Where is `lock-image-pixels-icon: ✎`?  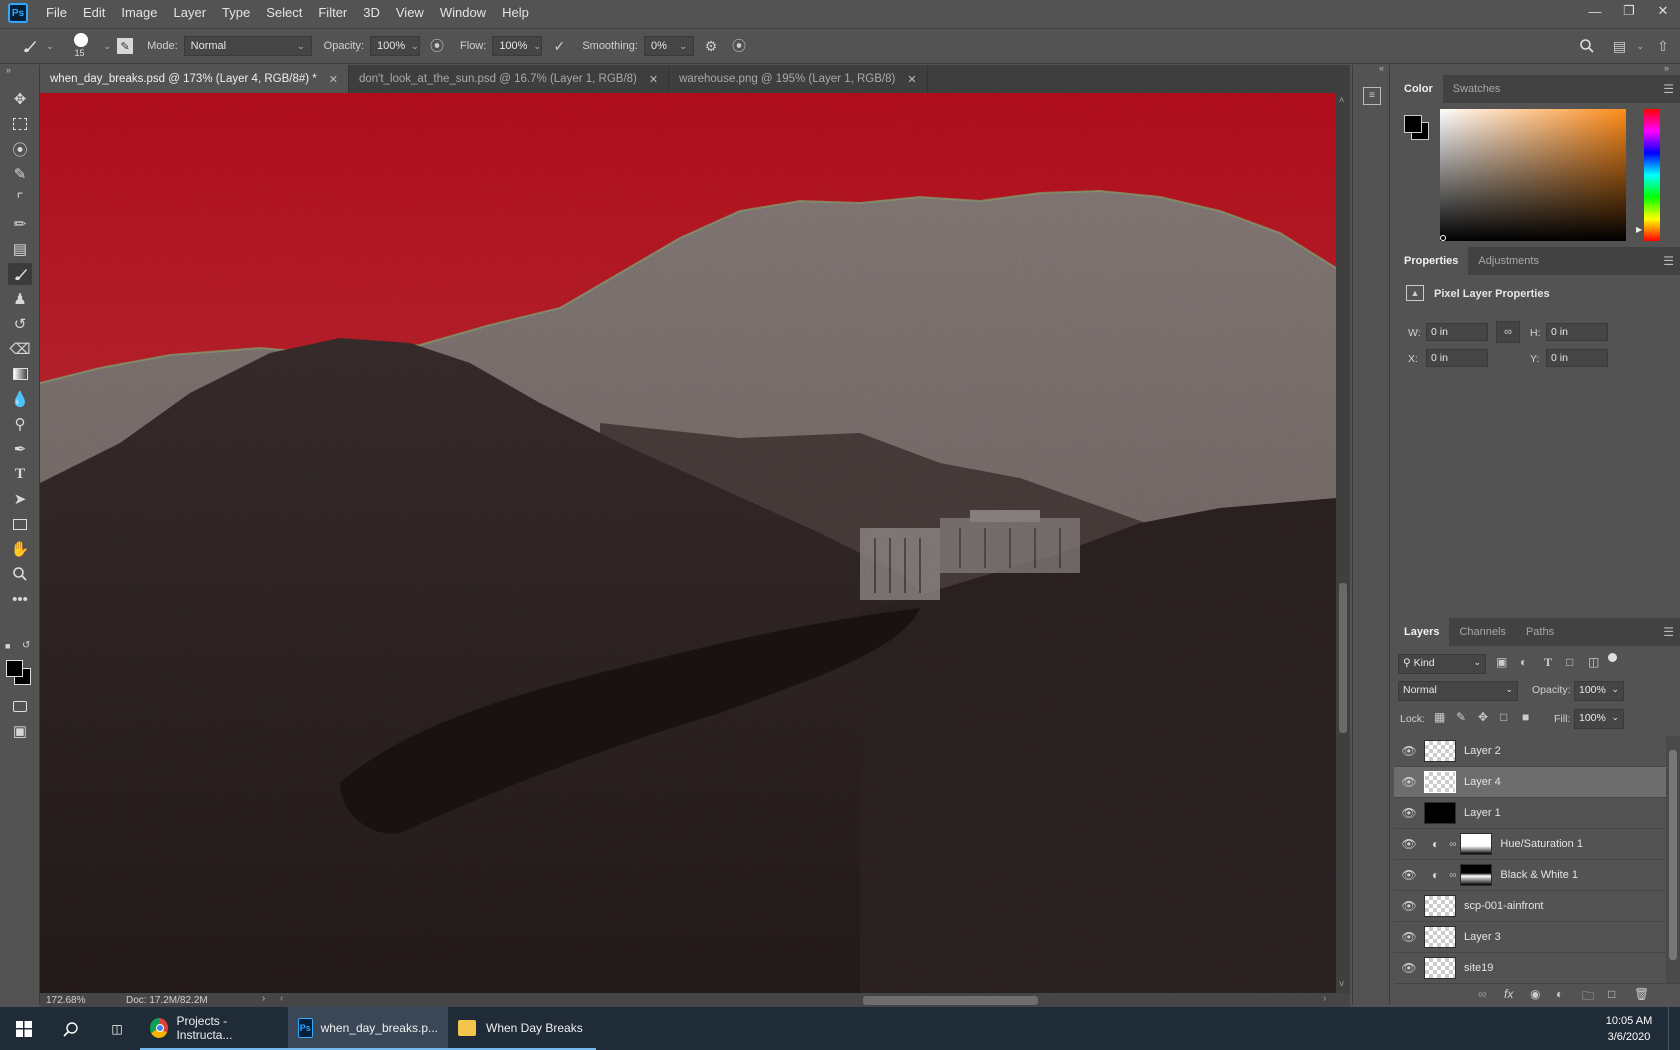
lock-image-pixels-icon: ✎ is located at coordinates (1461, 717).